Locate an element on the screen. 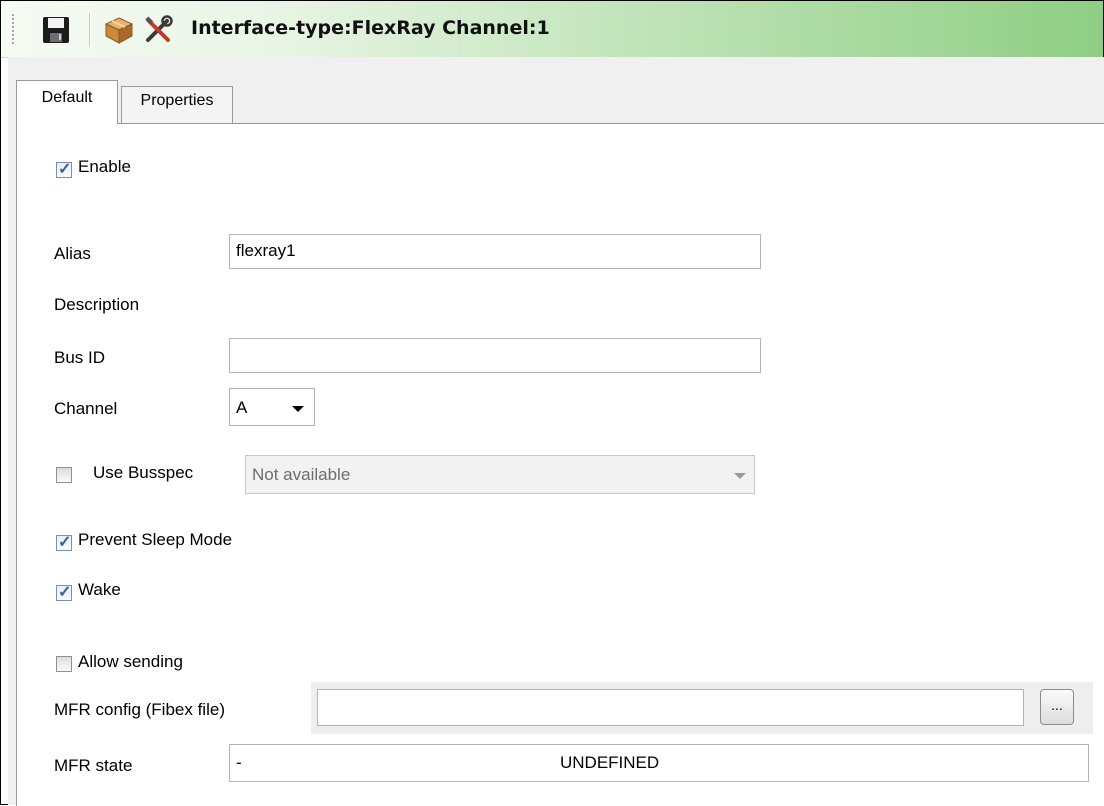 This screenshot has width=1104, height=806. tab-default: Default is located at coordinates (67, 102).